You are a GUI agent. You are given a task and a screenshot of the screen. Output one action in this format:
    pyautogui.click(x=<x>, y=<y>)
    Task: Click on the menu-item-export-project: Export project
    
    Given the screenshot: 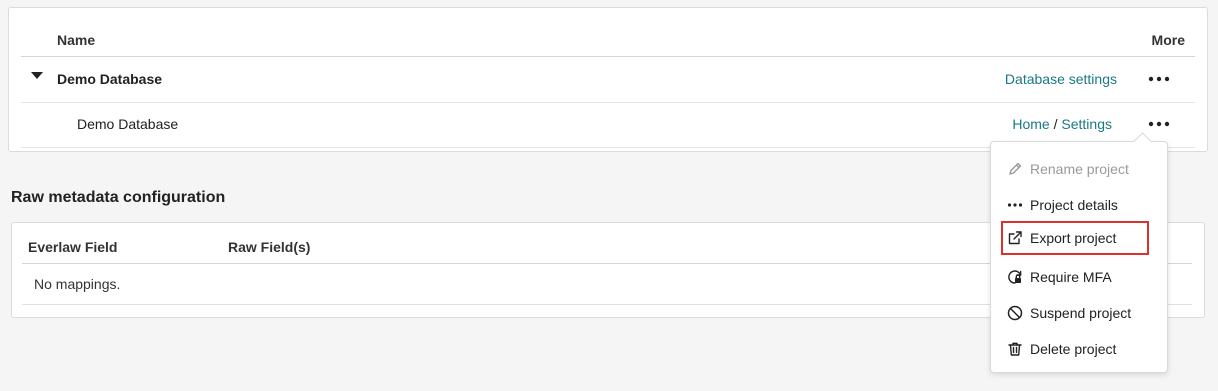 What is the action you would take?
    pyautogui.click(x=1075, y=238)
    